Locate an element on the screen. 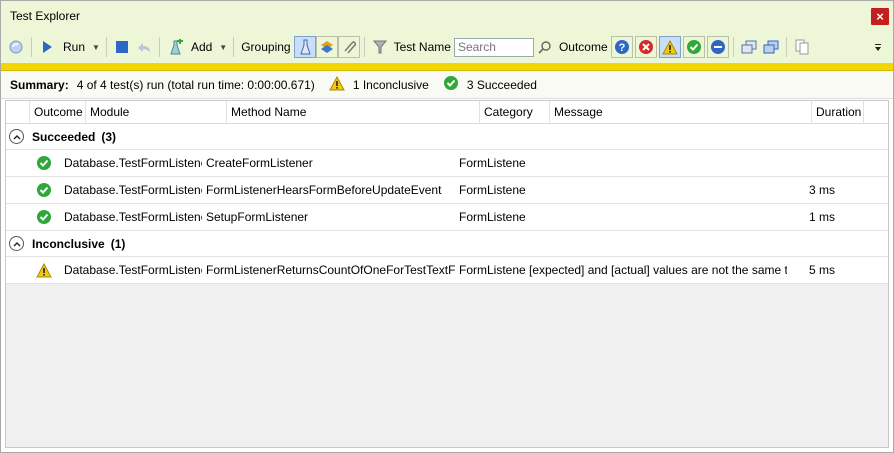 The image size is (894, 453). add-label: Add is located at coordinates (201, 47).